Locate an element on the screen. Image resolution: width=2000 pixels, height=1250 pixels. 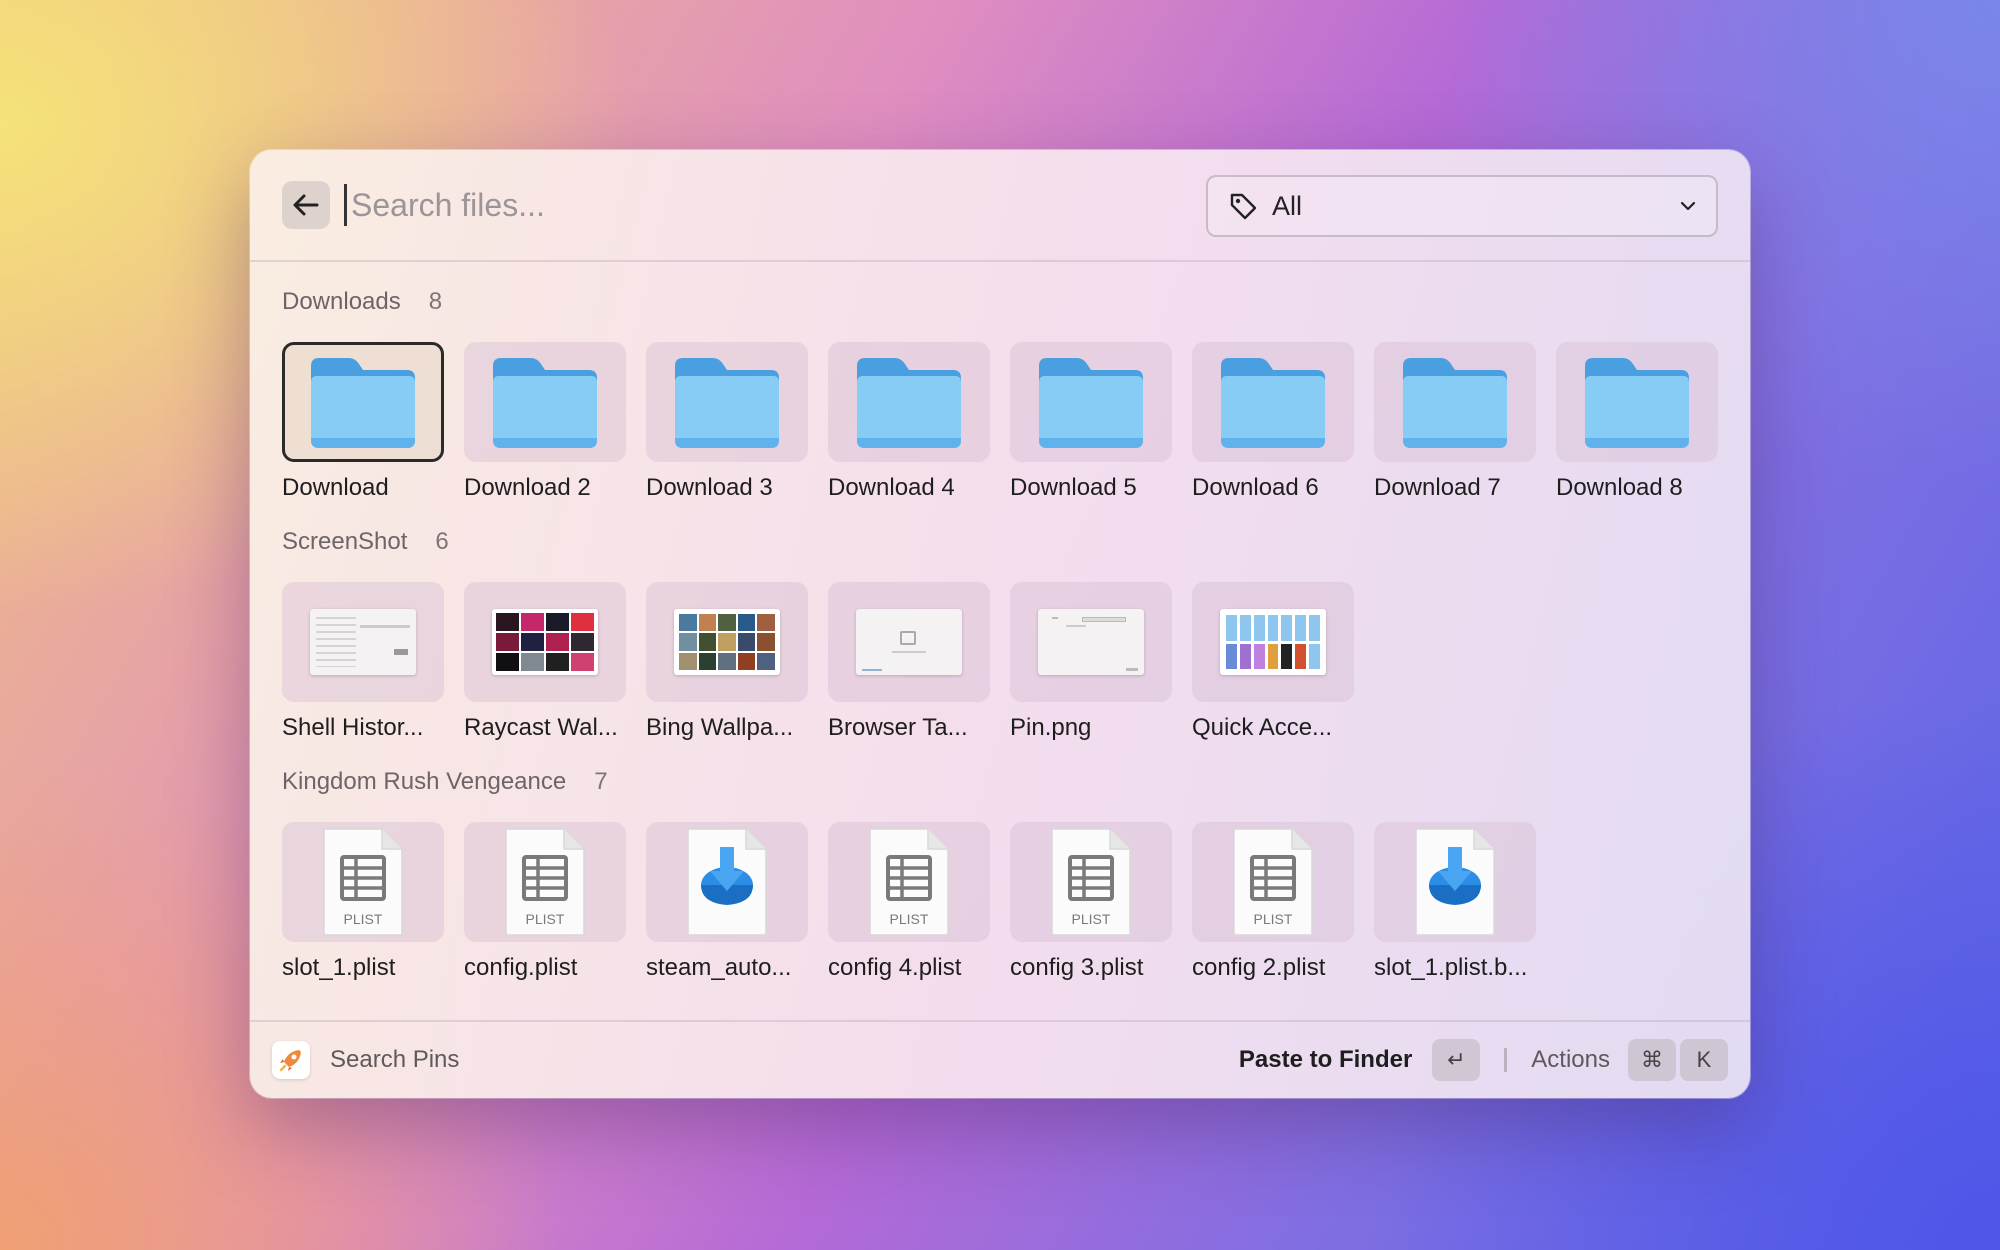
file-tile: Download 5 is located at coordinates (1091, 422).